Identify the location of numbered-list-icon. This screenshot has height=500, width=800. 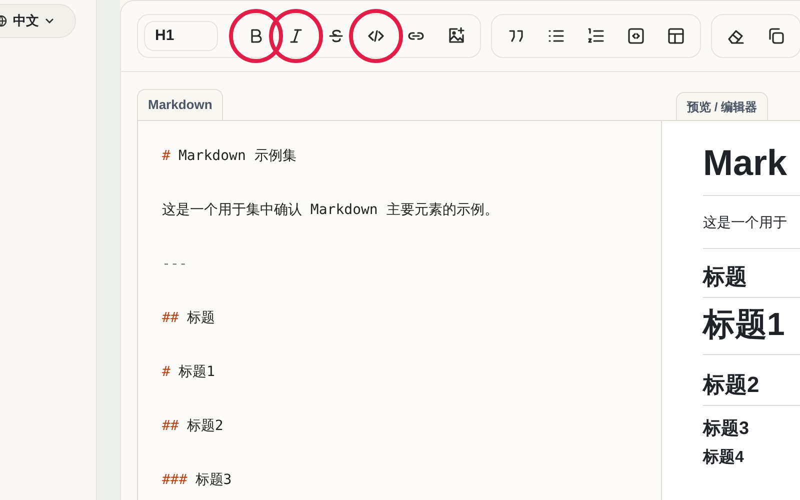
(596, 36).